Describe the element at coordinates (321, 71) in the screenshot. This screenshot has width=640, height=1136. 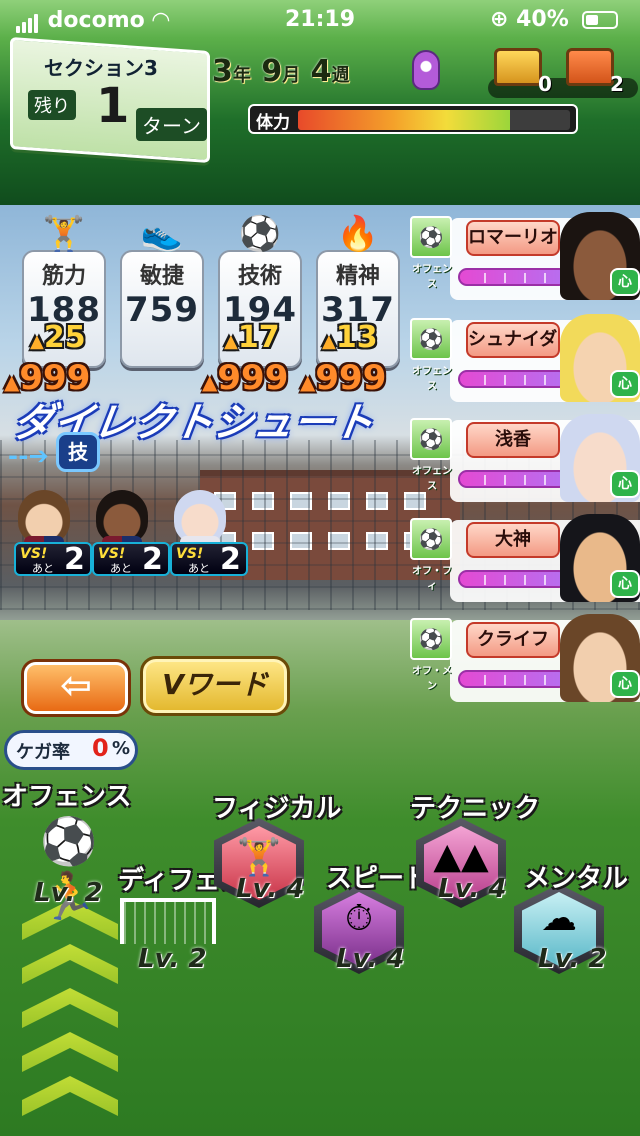
I see `date-week: 4` at that location.